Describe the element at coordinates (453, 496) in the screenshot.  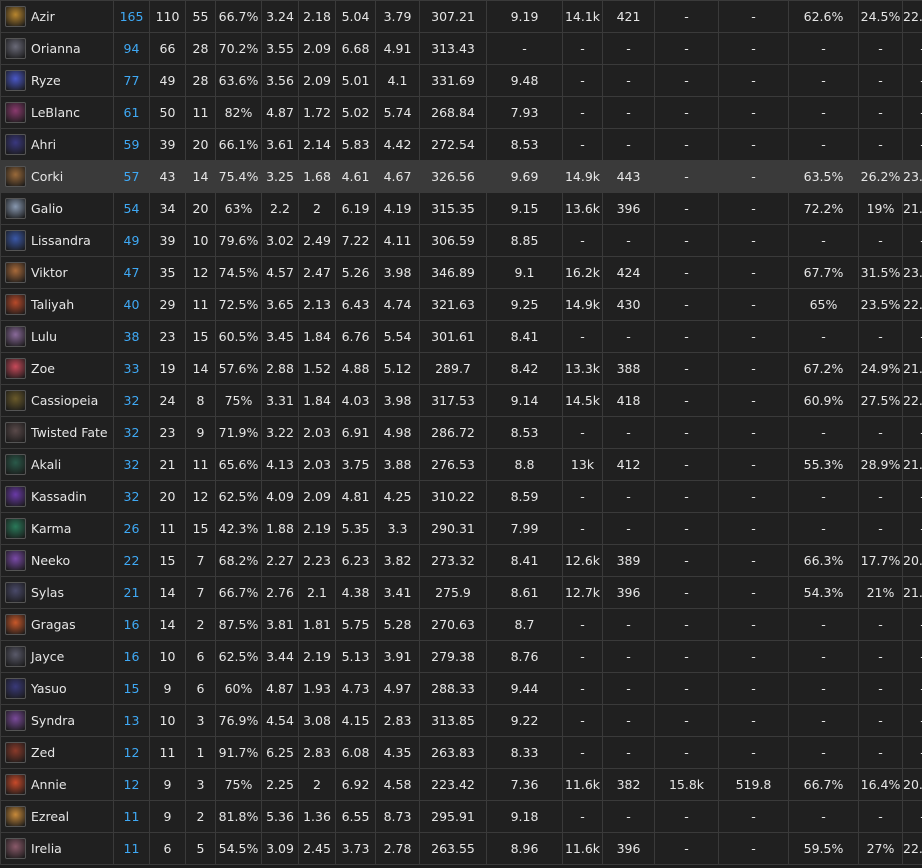
I see `stat-cell: 310.22` at that location.